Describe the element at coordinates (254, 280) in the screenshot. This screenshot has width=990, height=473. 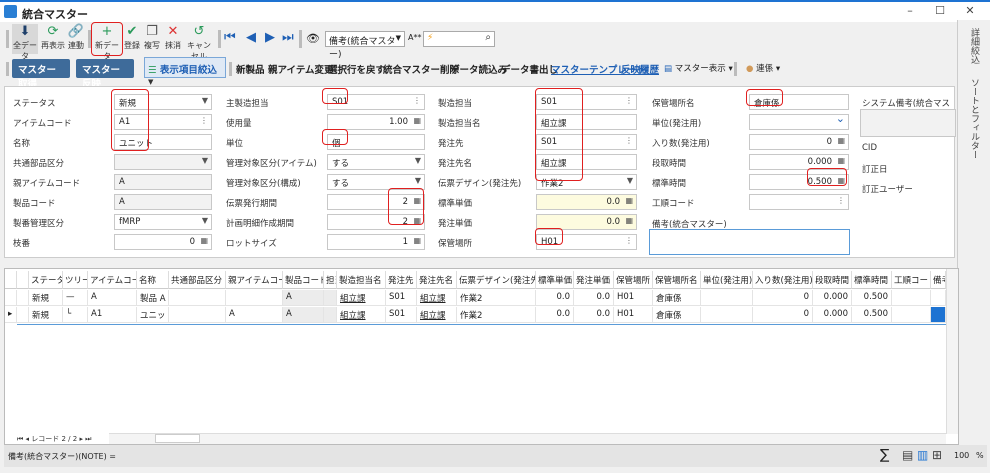
I see `column-header: 親アイテムコード` at that location.